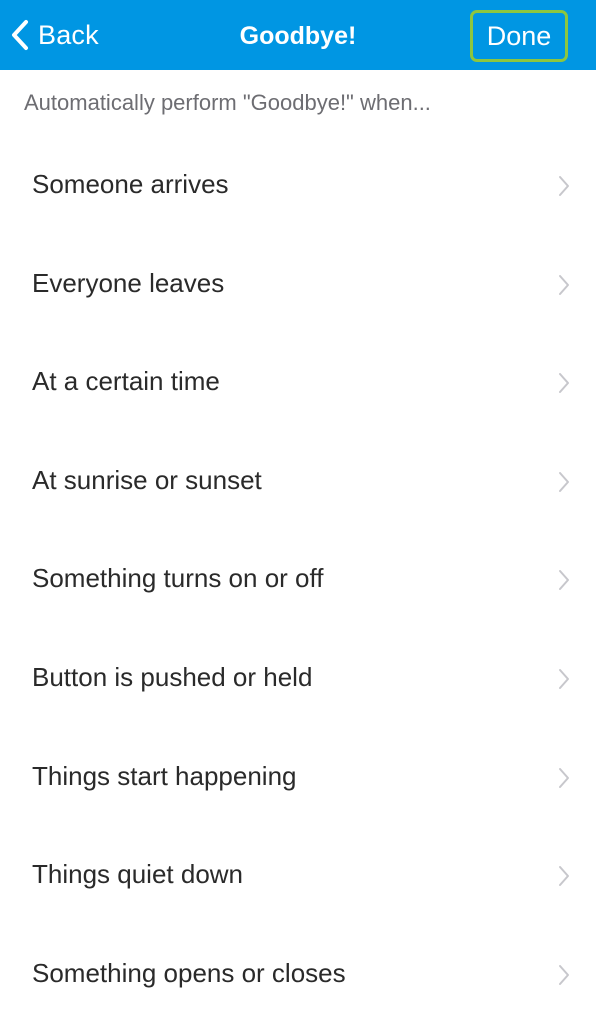  I want to click on trigger-row-things-start: Things start happening, so click(298, 776).